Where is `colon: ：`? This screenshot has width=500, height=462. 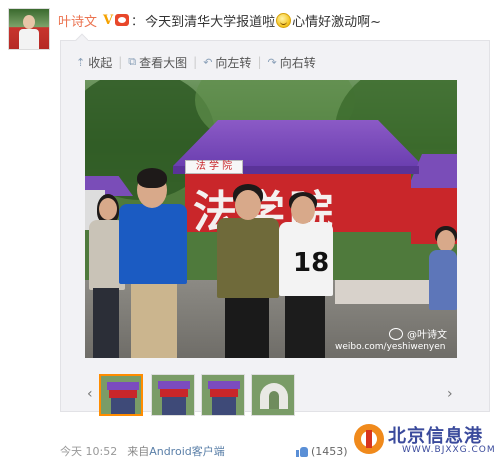 colon: ： is located at coordinates (137, 20).